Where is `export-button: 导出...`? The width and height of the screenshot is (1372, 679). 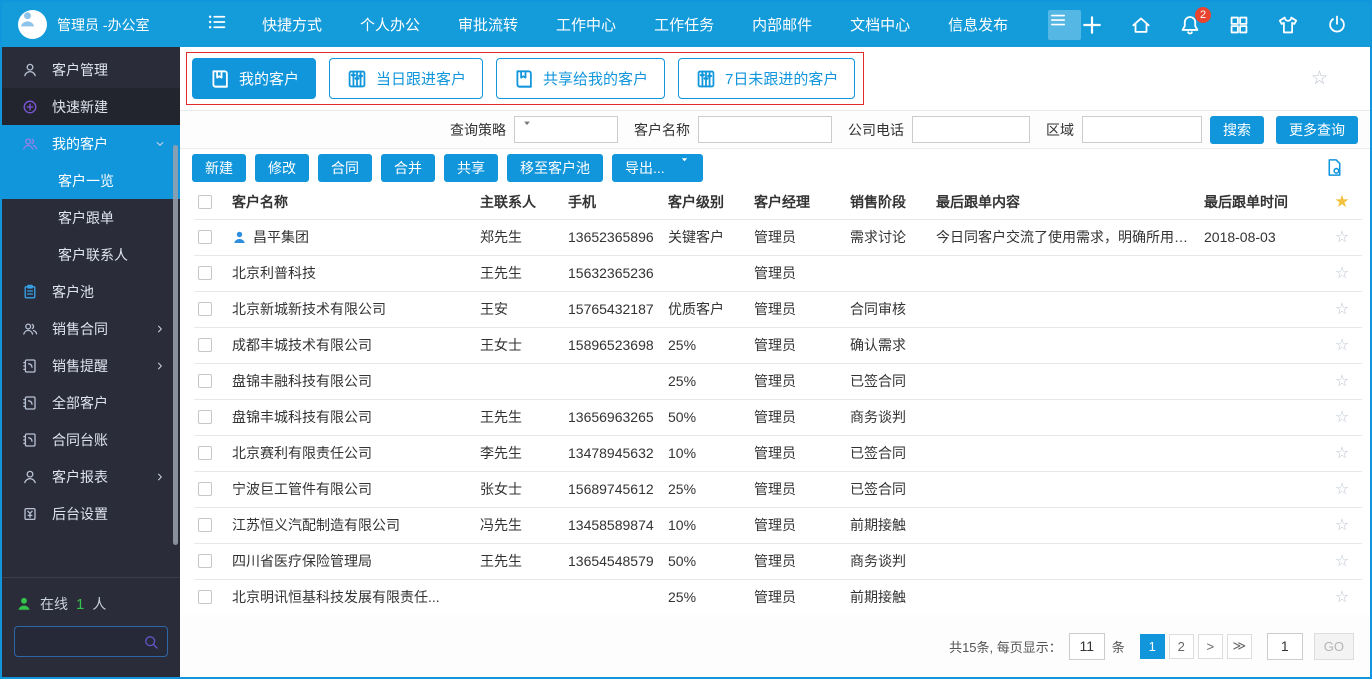 export-button: 导出... is located at coordinates (657, 167).